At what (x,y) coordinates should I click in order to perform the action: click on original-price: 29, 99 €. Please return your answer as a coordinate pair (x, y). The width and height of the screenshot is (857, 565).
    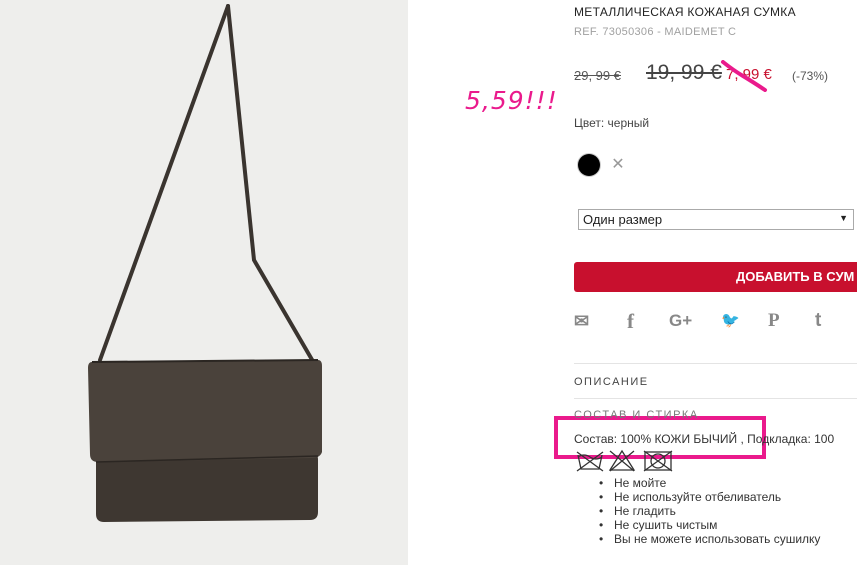
    Looking at the image, I should click on (597, 75).